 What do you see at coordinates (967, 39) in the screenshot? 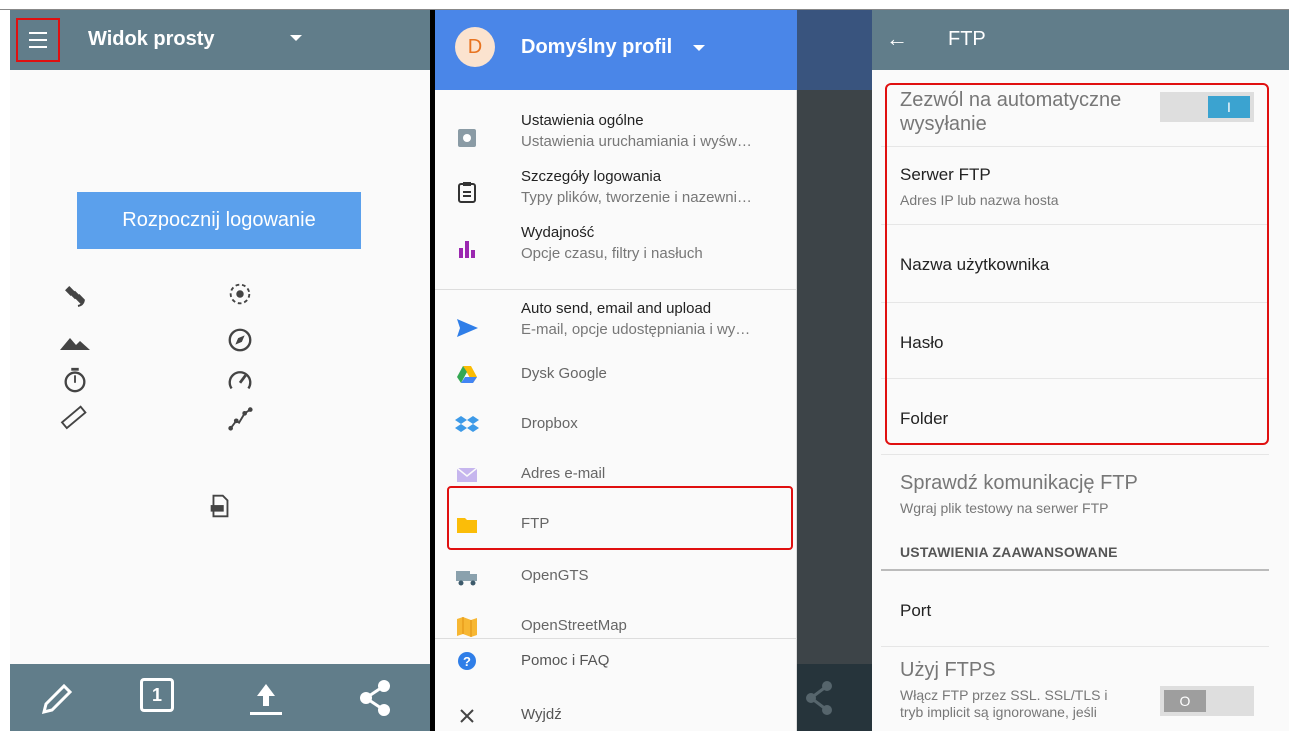
I see `page-title: FTP` at bounding box center [967, 39].